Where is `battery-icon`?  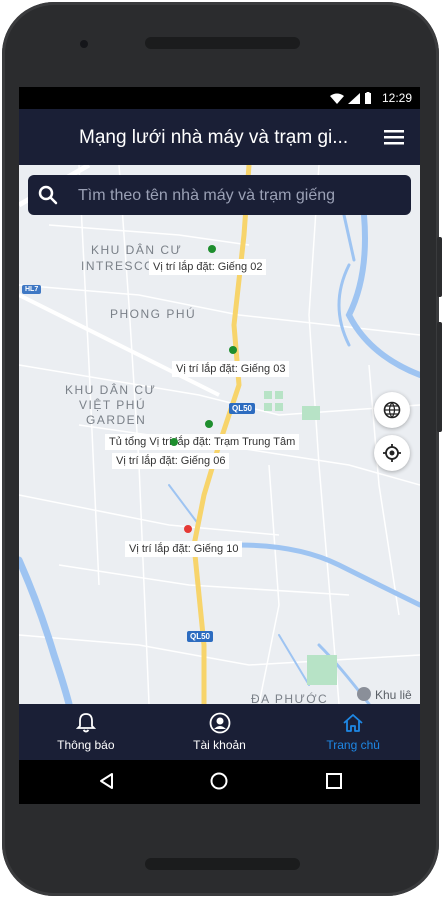 battery-icon is located at coordinates (368, 98).